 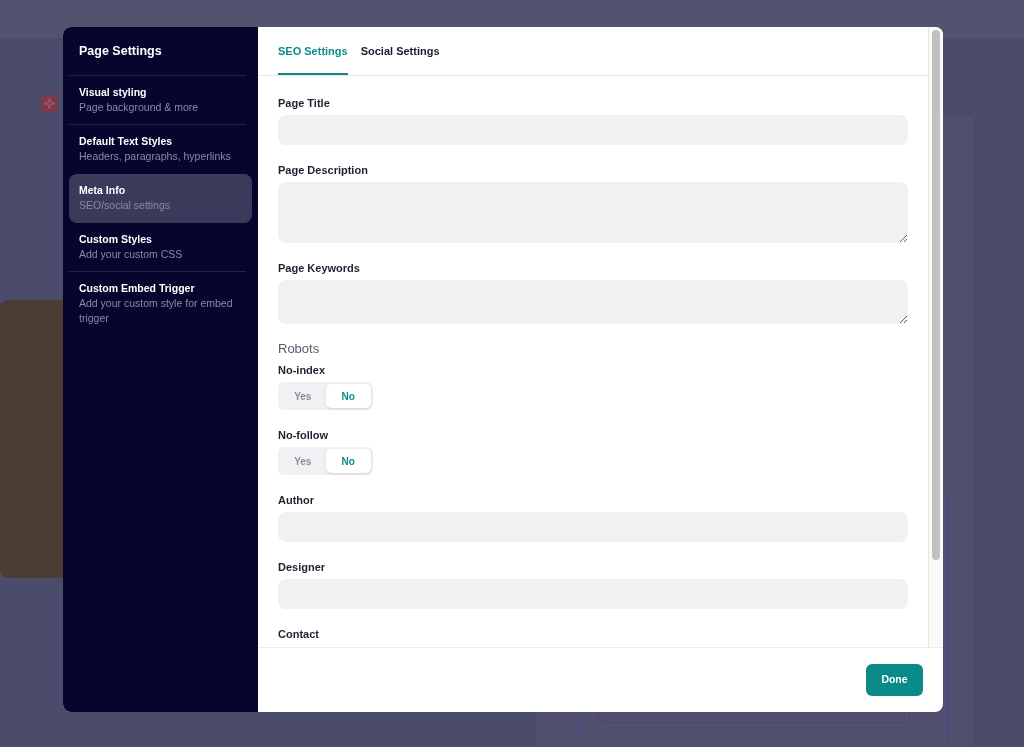 What do you see at coordinates (304, 103) in the screenshot?
I see `field-label: Page Title` at bounding box center [304, 103].